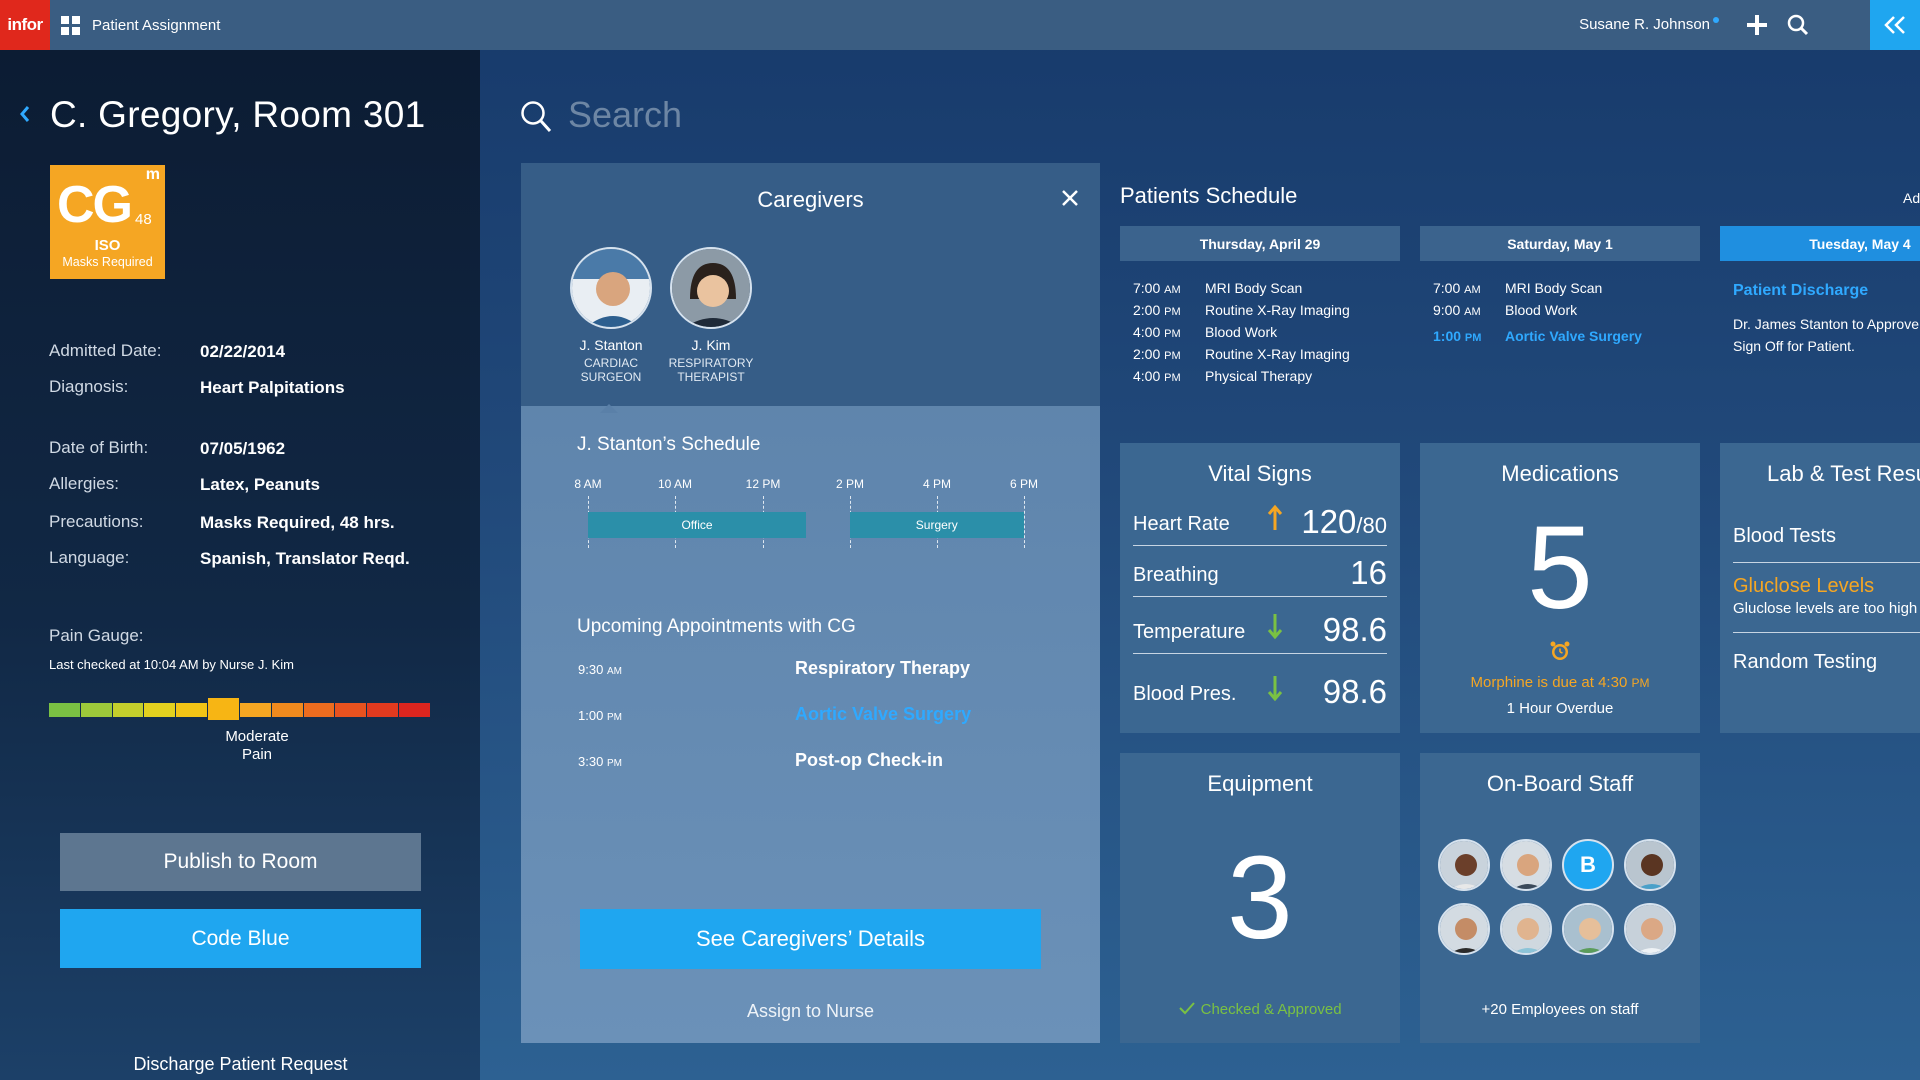  Describe the element at coordinates (763, 484) in the screenshot. I see `timeline-label: 12 PM` at that location.